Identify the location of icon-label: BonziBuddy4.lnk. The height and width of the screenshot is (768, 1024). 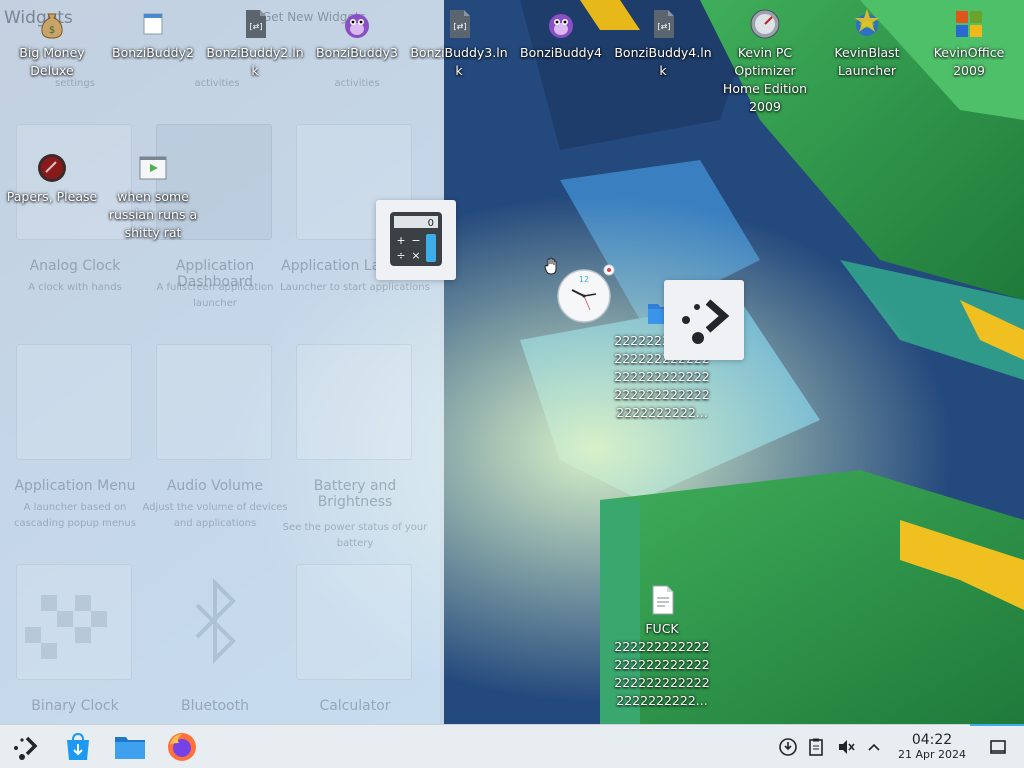
(663, 61).